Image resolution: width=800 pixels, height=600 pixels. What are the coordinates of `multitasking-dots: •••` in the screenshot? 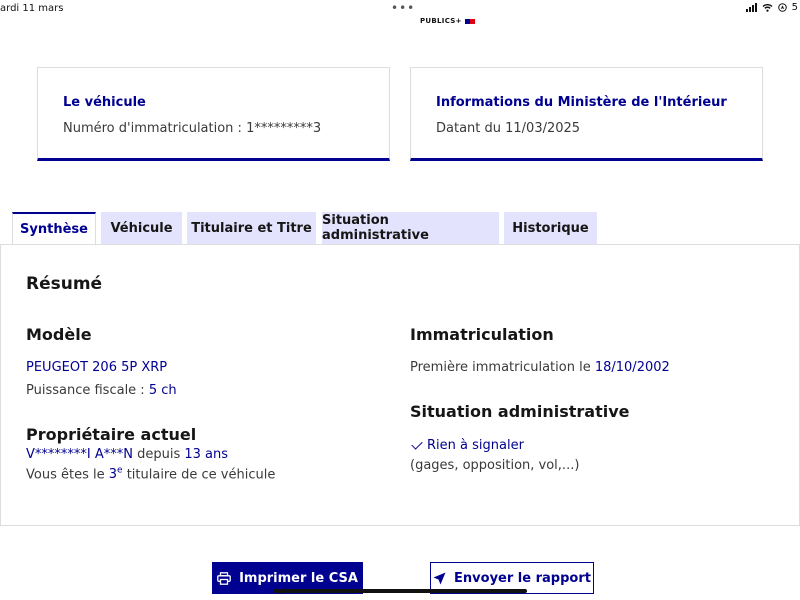 It's located at (403, 8).